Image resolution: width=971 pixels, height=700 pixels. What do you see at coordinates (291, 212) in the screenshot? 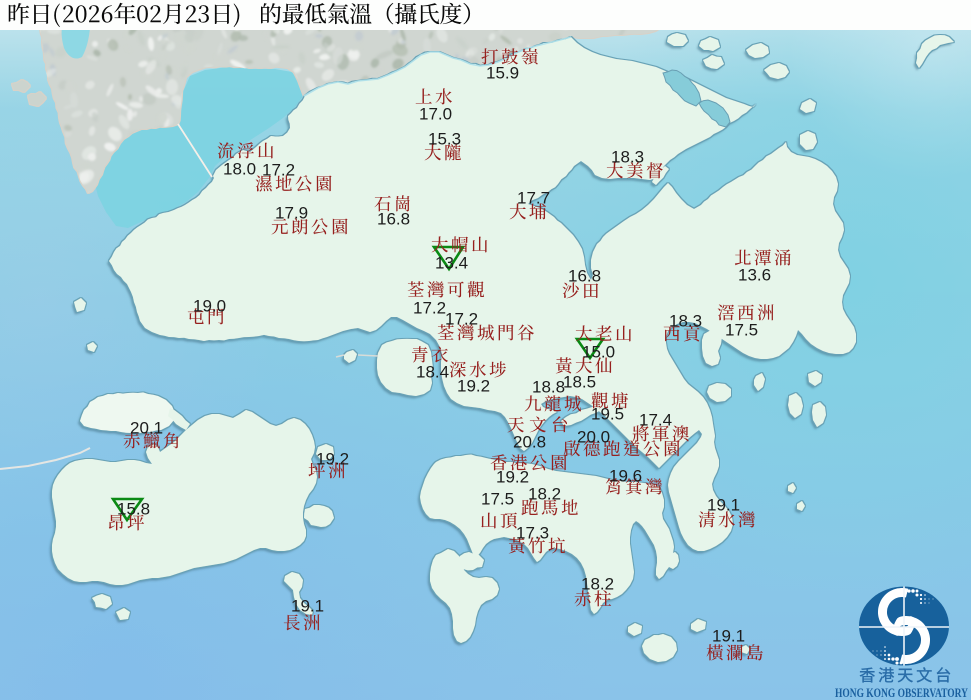
I see `svg-text: 17.9` at bounding box center [291, 212].